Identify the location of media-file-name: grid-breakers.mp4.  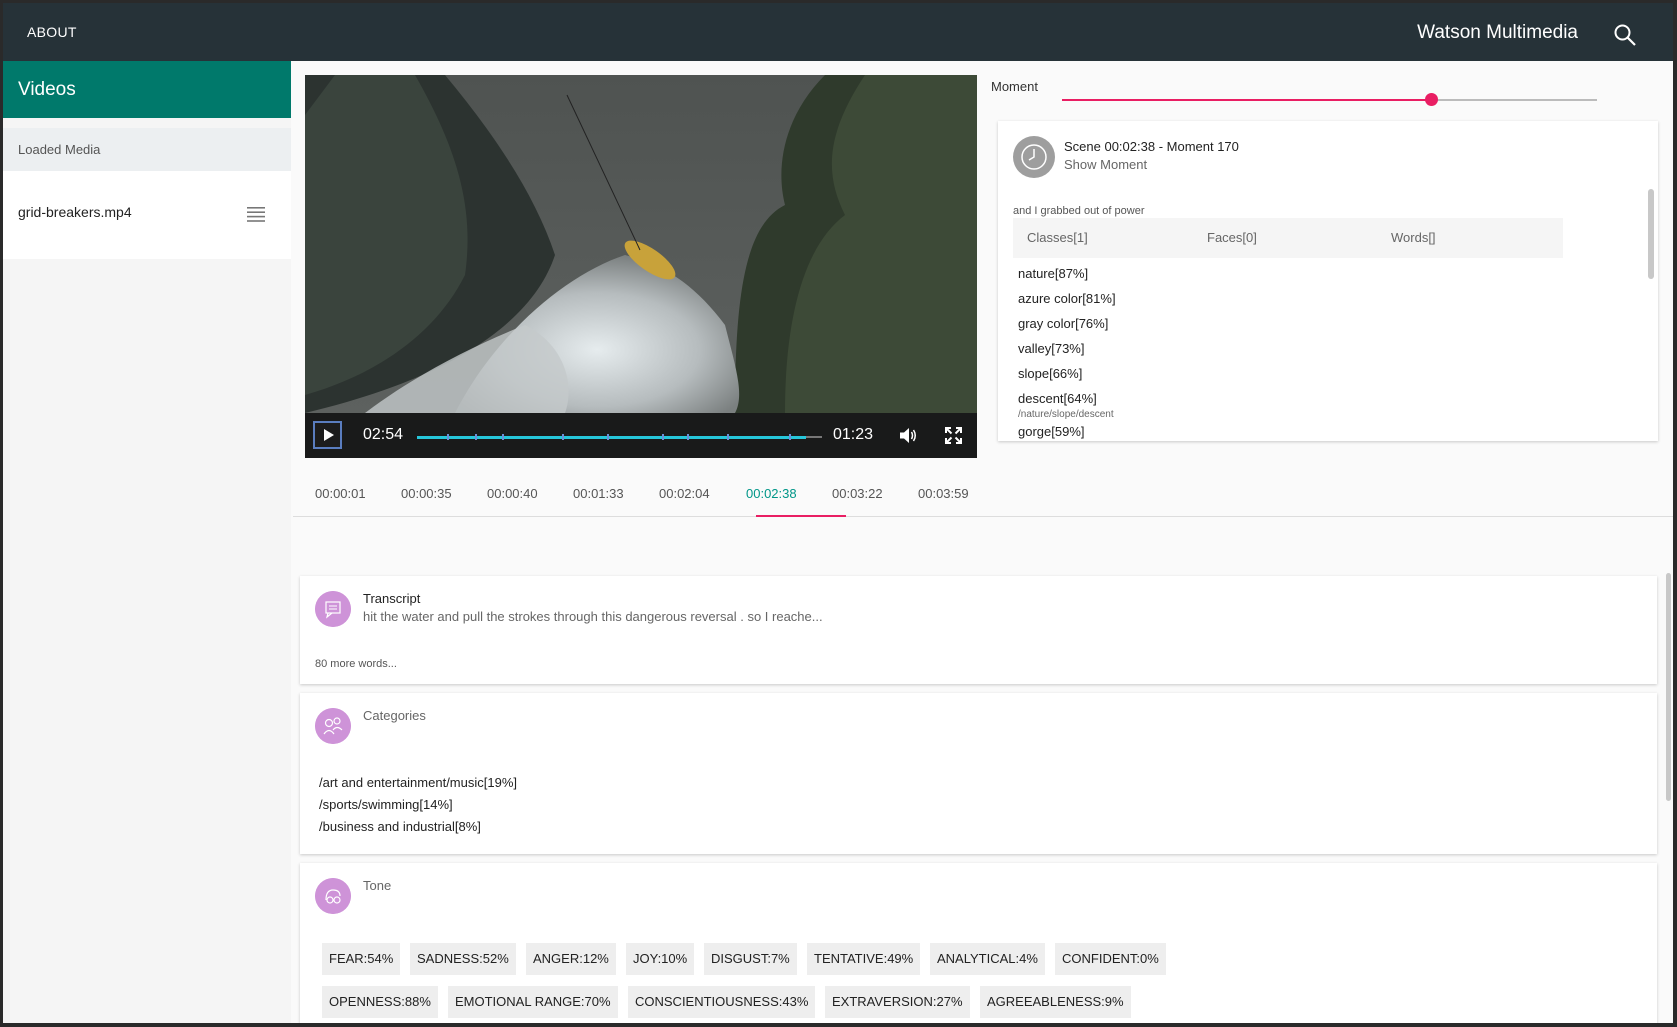
(75, 212).